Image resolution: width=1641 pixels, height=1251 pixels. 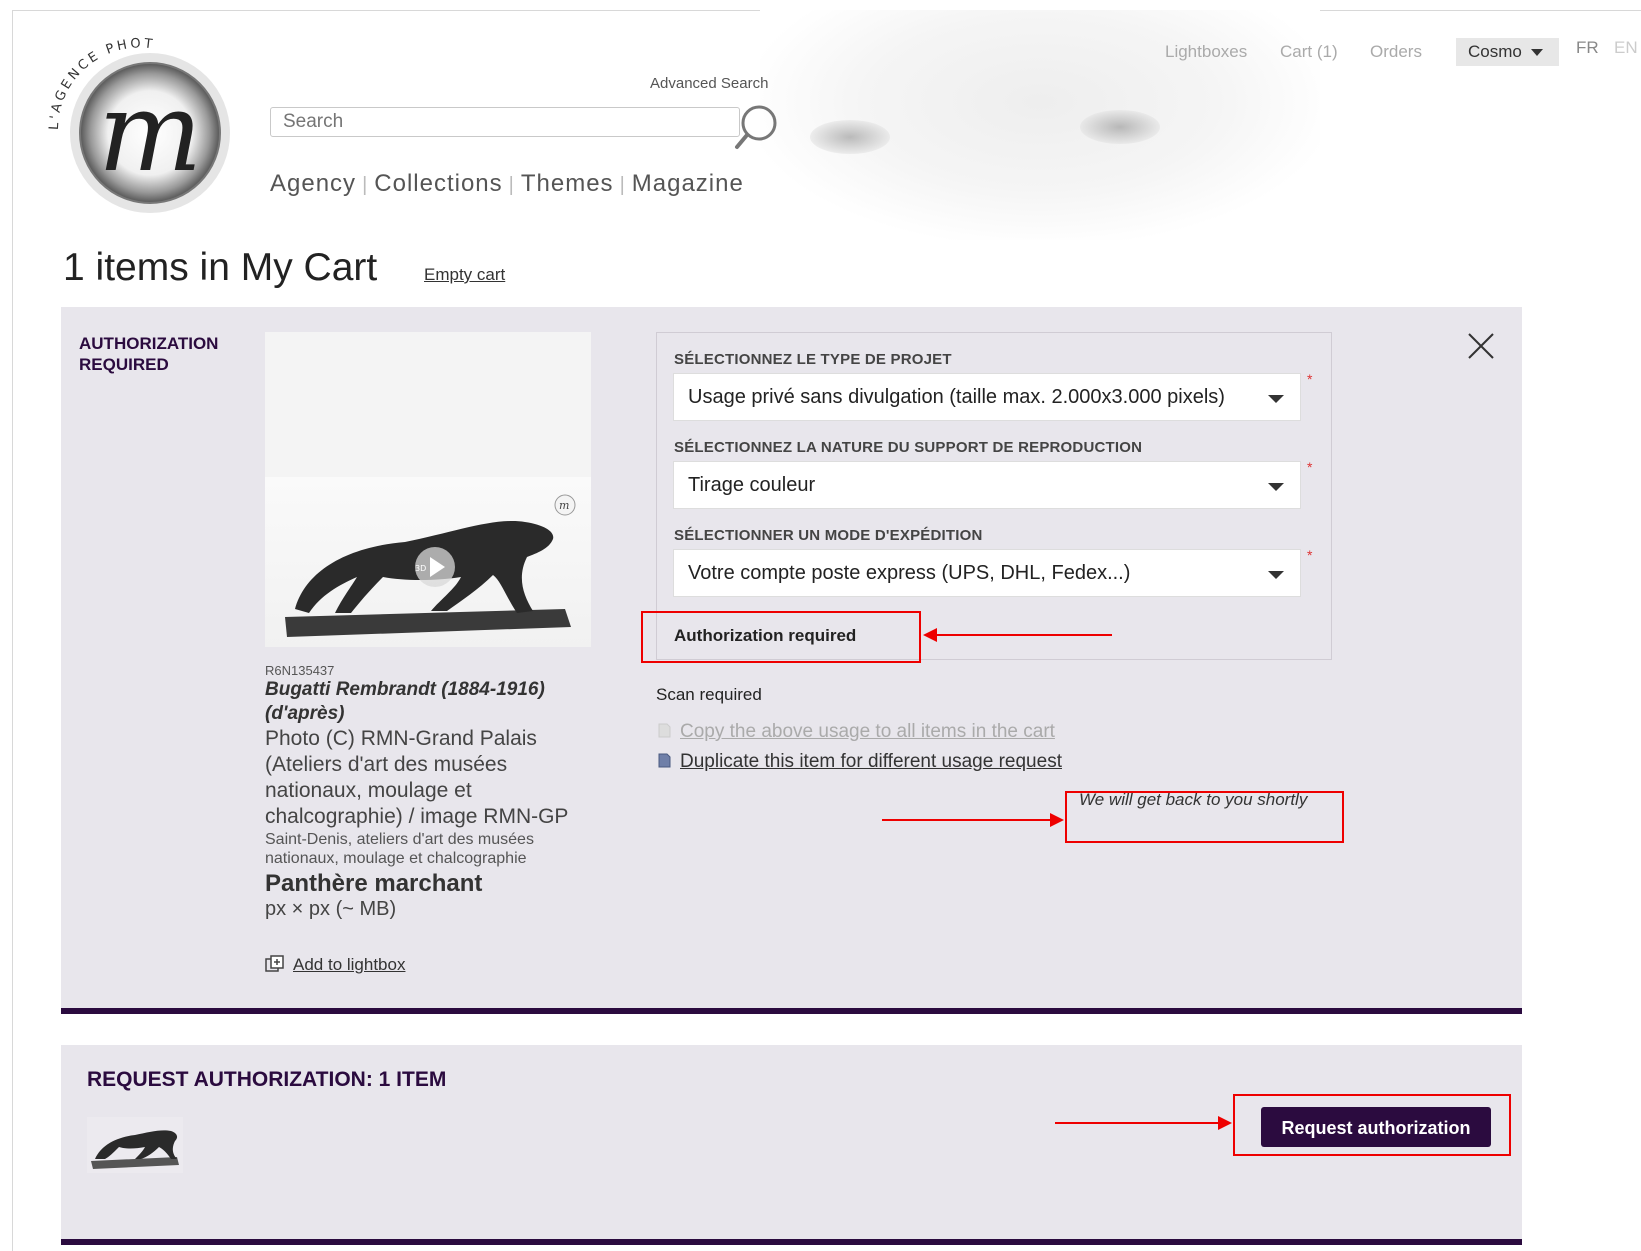 What do you see at coordinates (1495, 51) in the screenshot?
I see `user-menu-label: Cosmo` at bounding box center [1495, 51].